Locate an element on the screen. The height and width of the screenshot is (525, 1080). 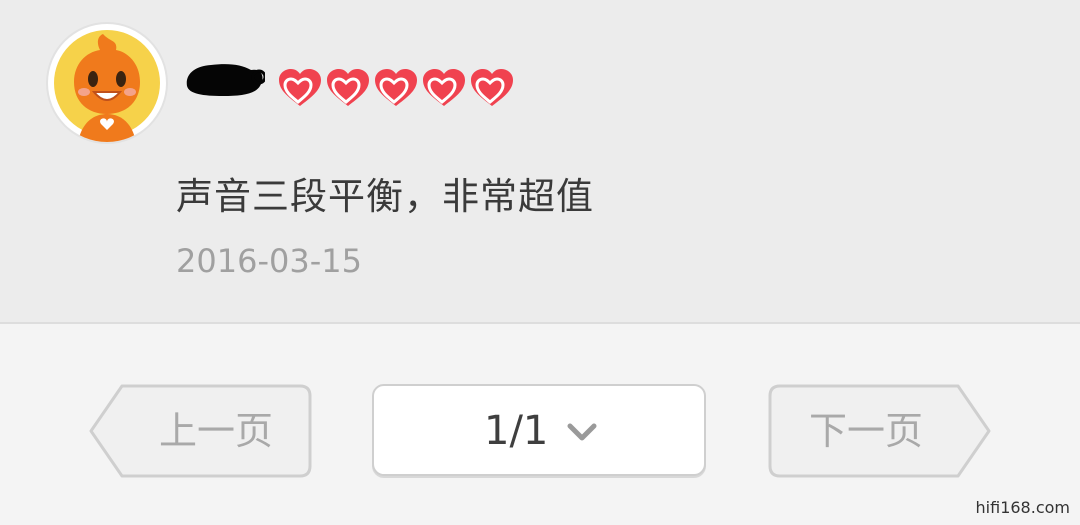
next-page-button: 下一页 is located at coordinates (879, 431).